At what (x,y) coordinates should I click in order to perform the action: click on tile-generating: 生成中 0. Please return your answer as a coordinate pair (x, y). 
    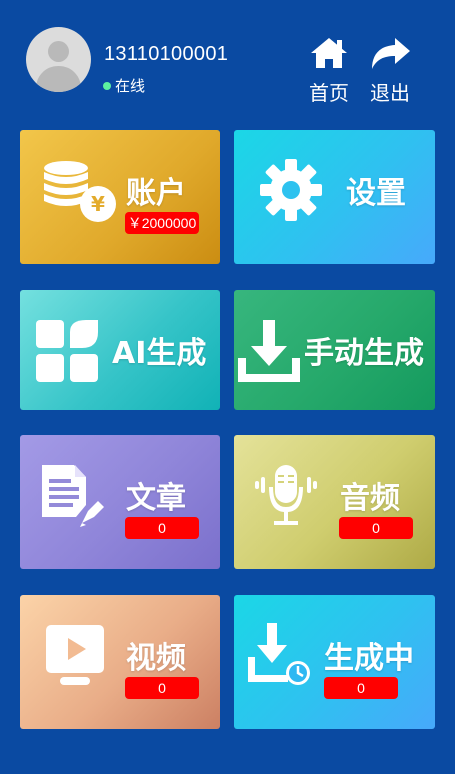
    Looking at the image, I should click on (334, 662).